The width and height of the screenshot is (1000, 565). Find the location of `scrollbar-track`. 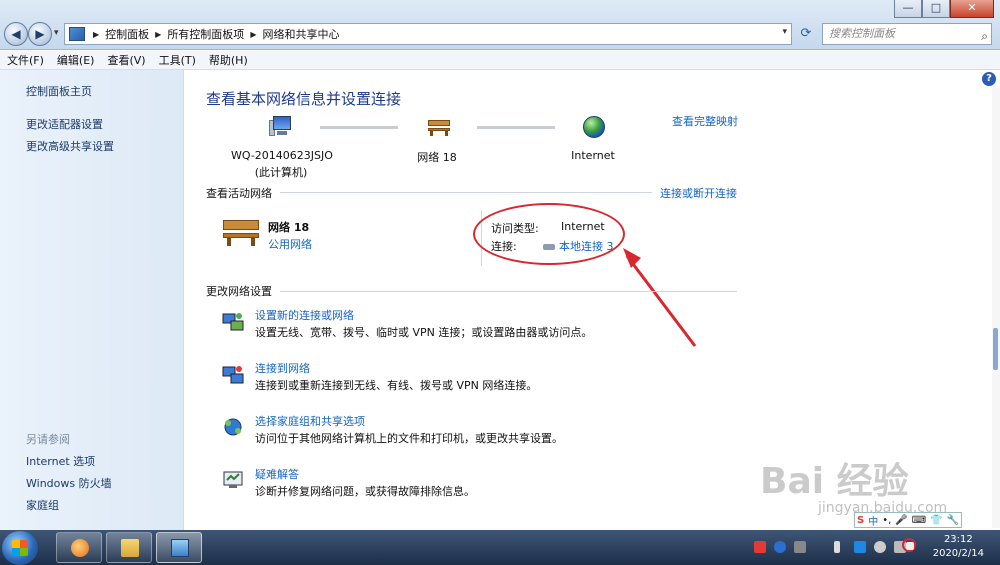

scrollbar-track is located at coordinates (996, 308).